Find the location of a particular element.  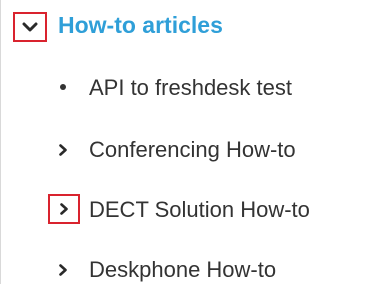

bullet-icon is located at coordinates (63, 87).